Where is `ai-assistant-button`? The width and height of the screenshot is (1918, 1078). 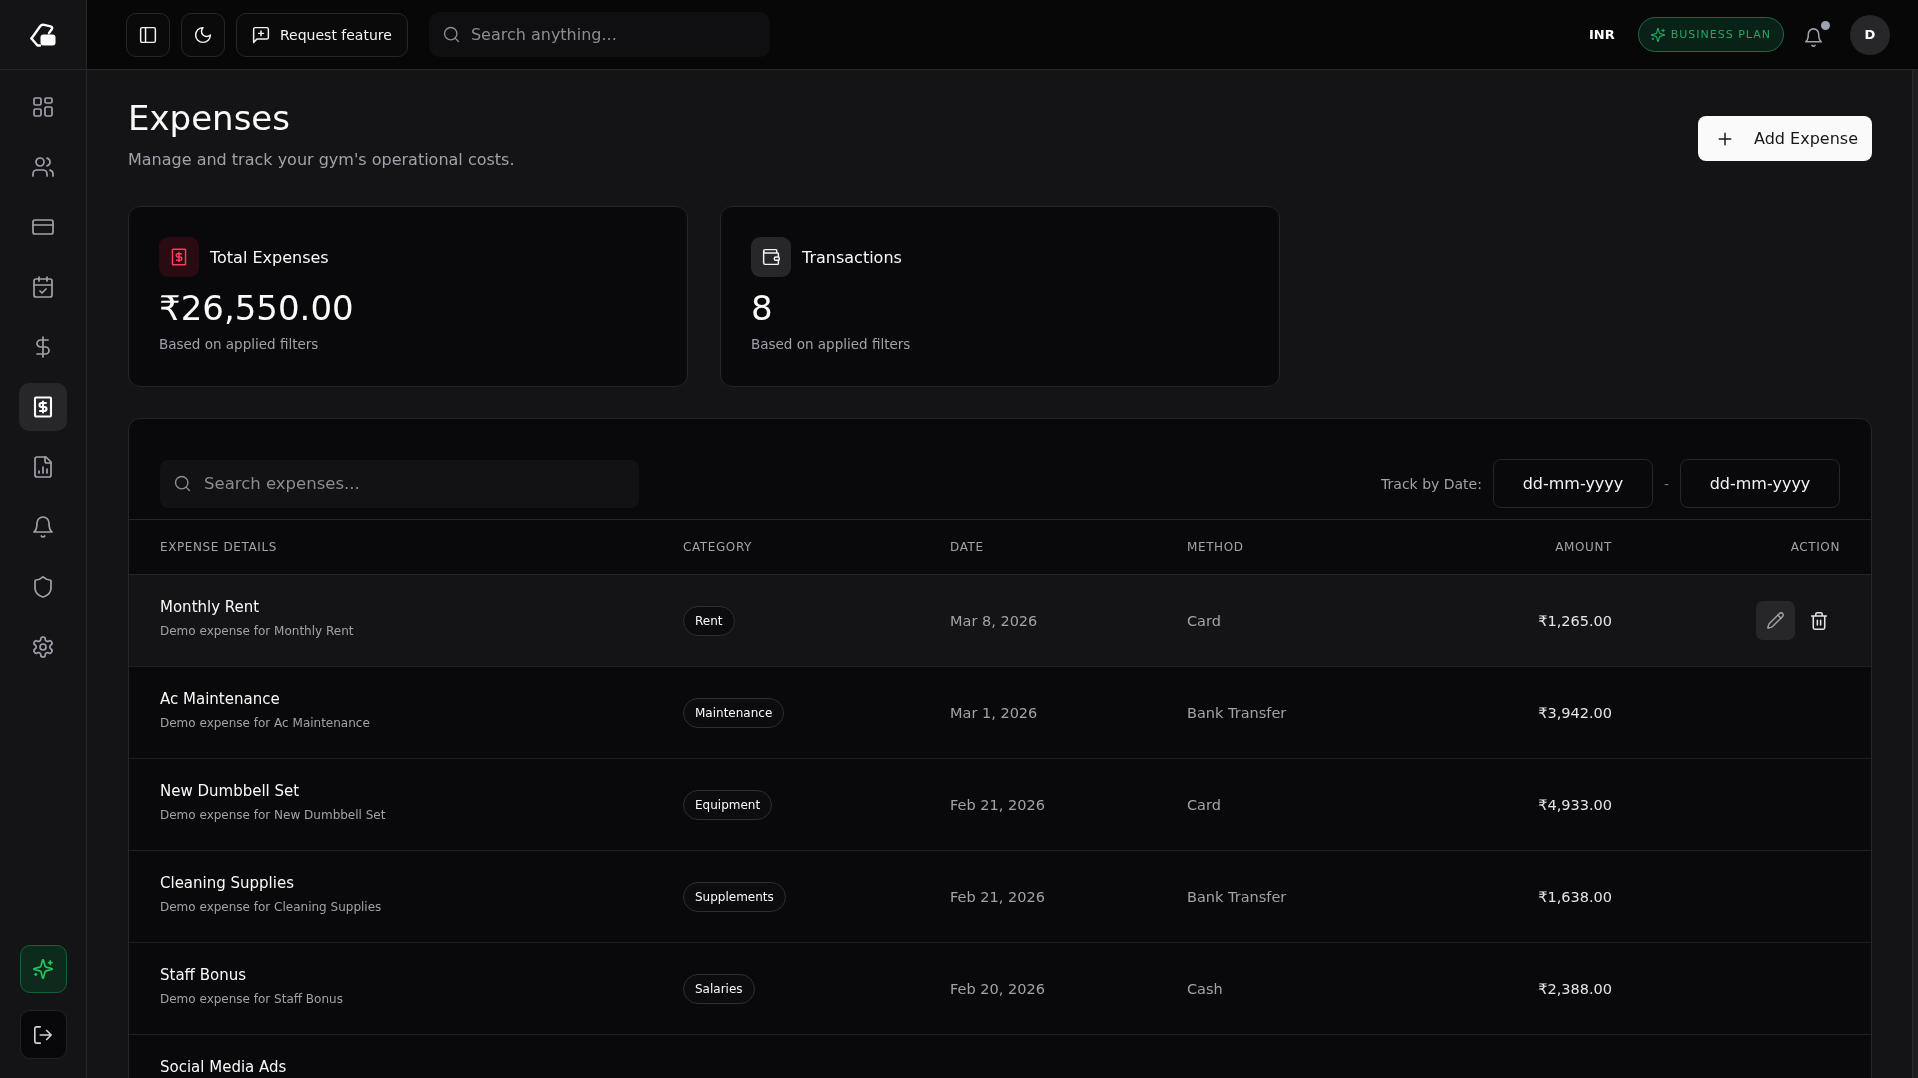 ai-assistant-button is located at coordinates (43, 969).